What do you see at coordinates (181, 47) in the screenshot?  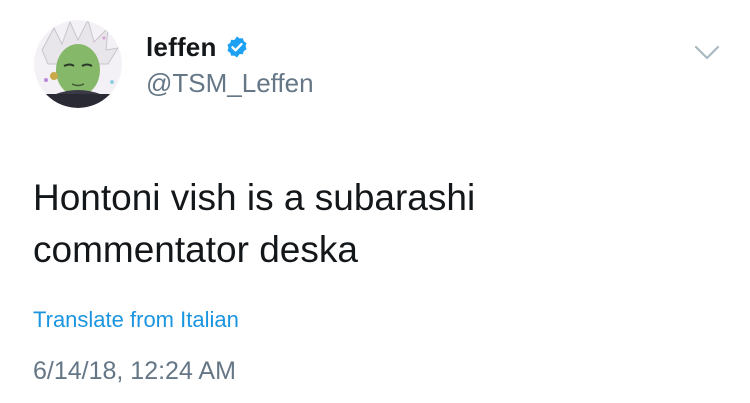 I see `display-name: leffen` at bounding box center [181, 47].